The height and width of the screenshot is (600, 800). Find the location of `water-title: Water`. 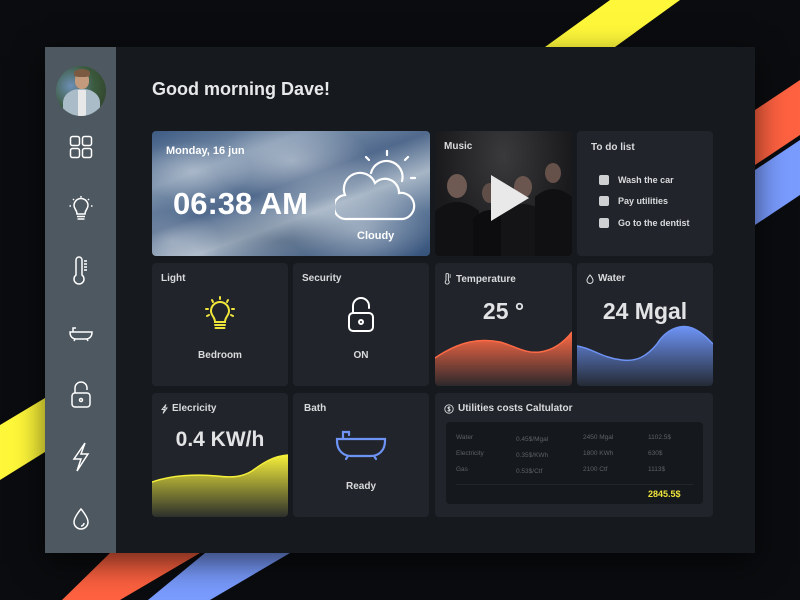

water-title: Water is located at coordinates (605, 278).